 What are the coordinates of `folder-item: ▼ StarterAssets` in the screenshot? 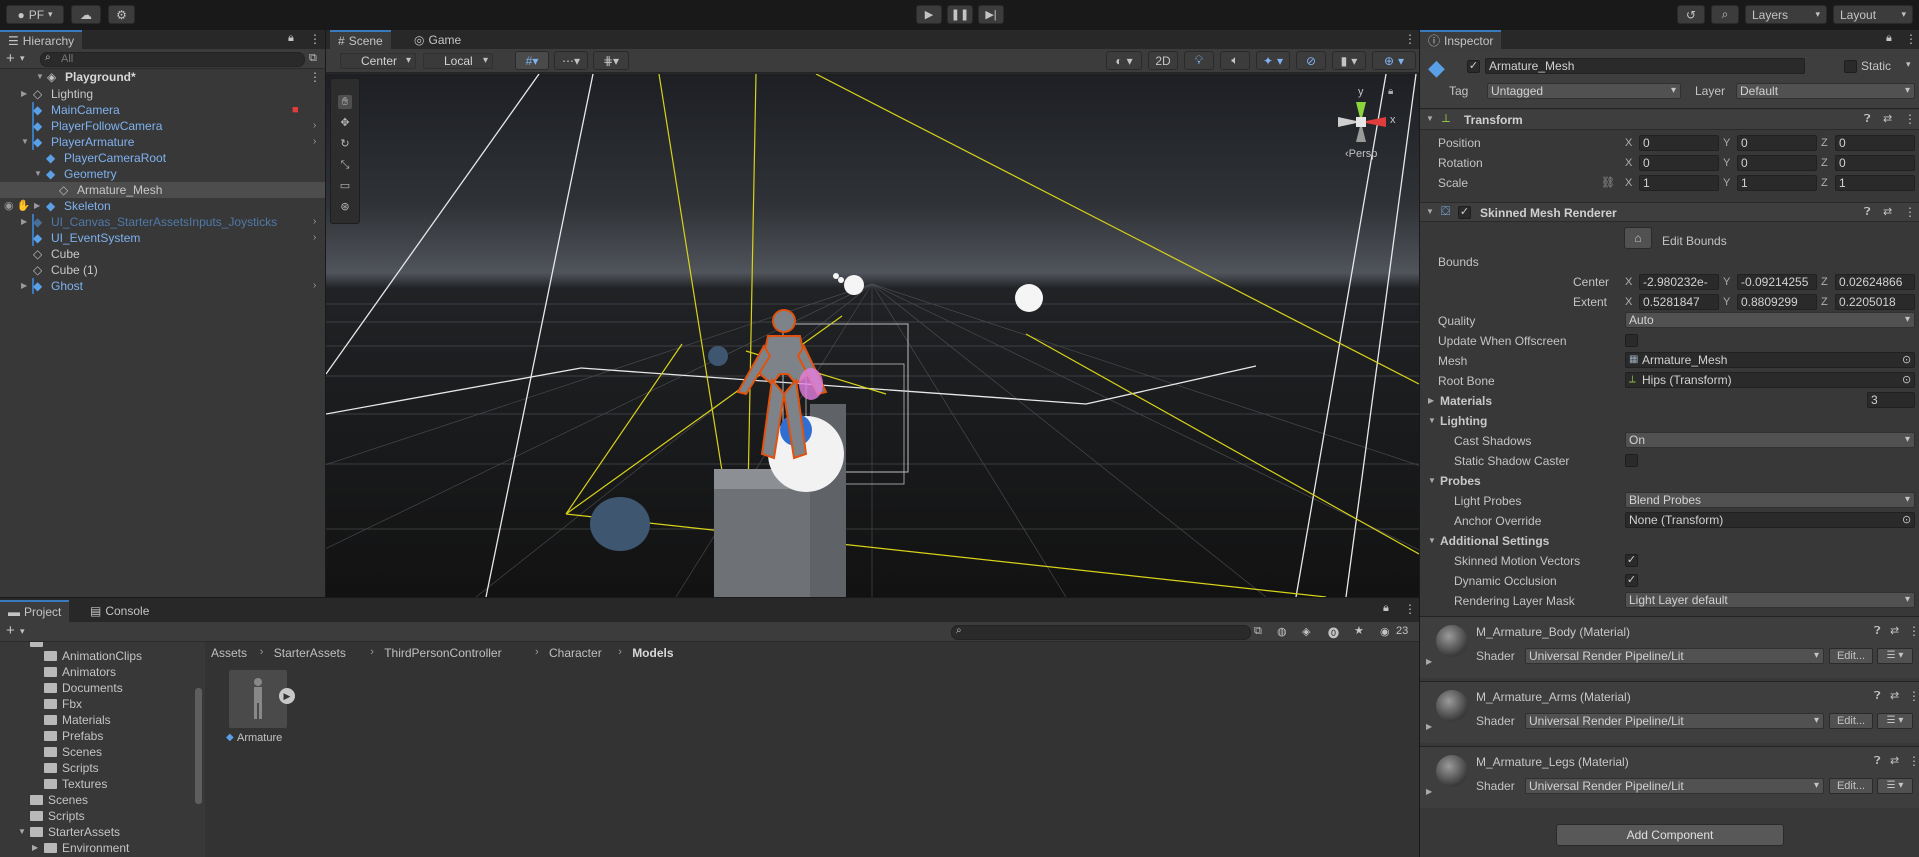 It's located at (69, 832).